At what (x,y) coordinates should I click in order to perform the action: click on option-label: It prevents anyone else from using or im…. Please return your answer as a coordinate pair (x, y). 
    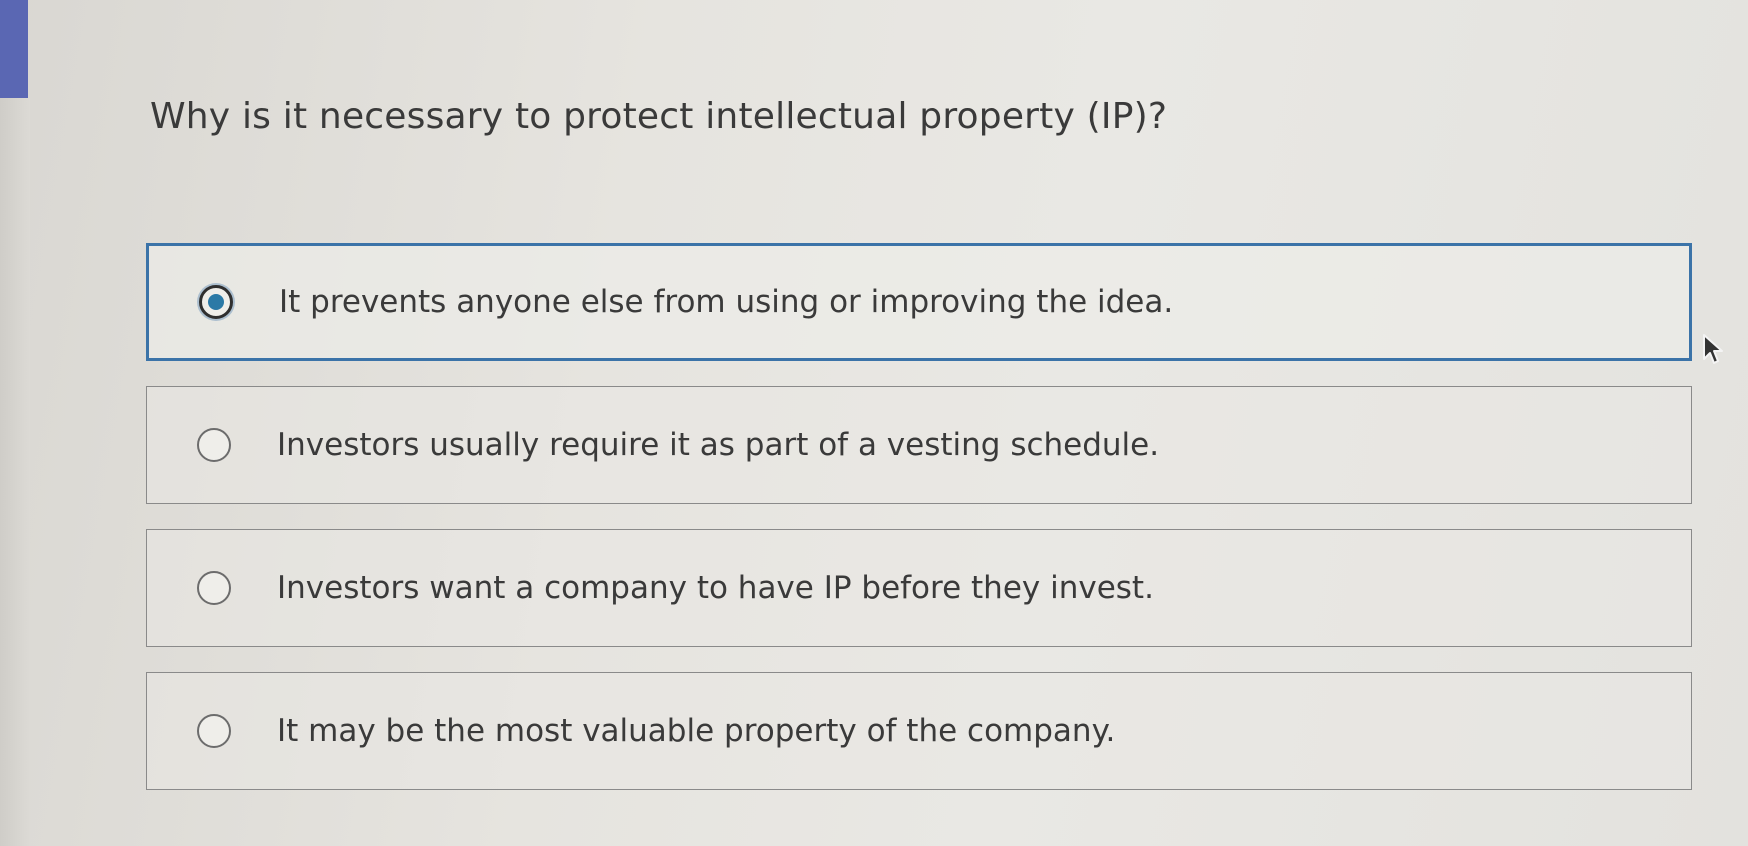
    Looking at the image, I should click on (726, 302).